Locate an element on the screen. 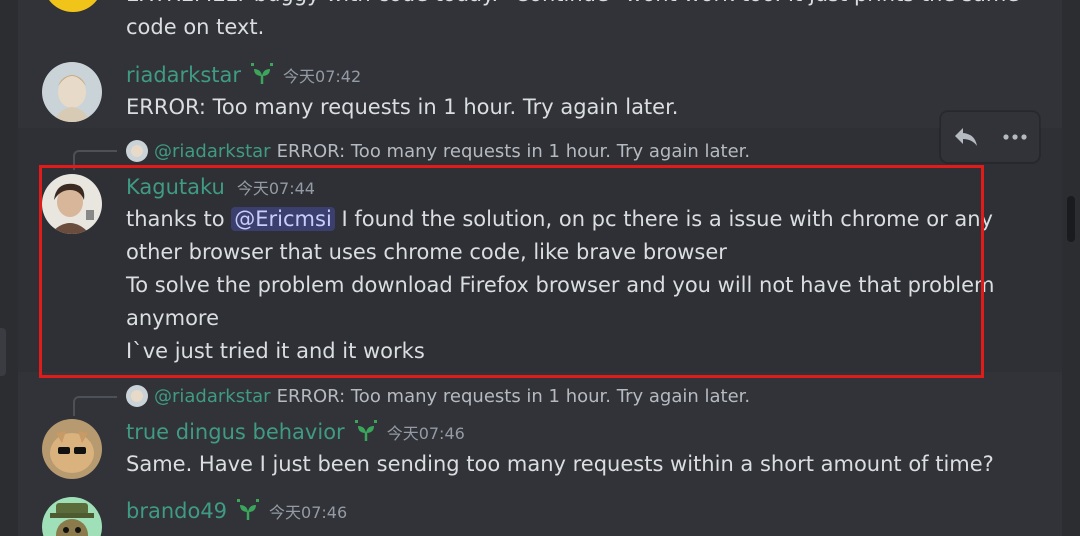 Image resolution: width=1080 pixels, height=536 pixels. avatar-riadarkstar is located at coordinates (72, 92).